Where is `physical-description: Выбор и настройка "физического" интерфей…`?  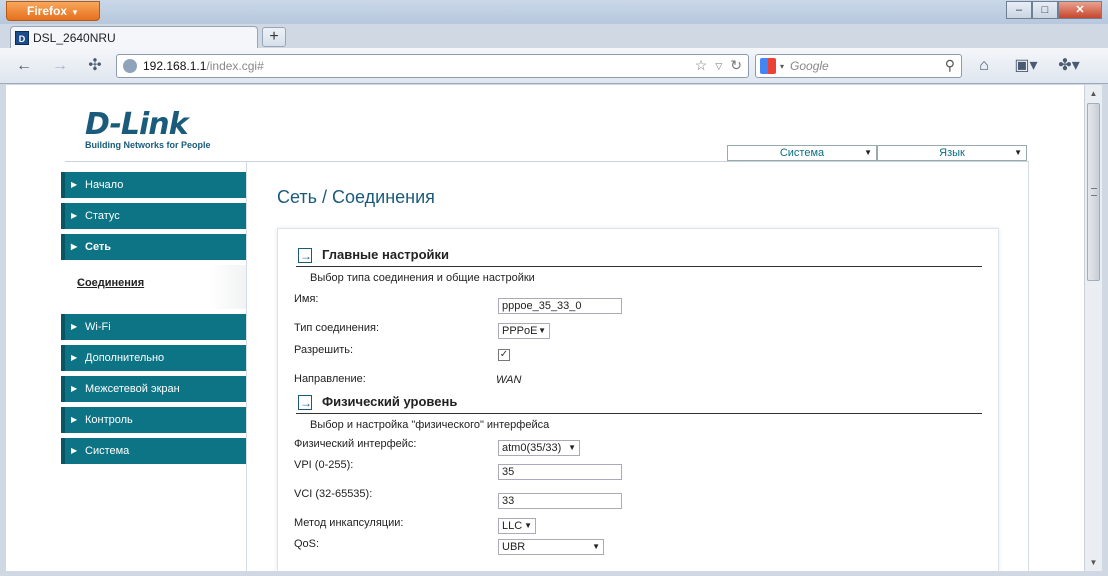
physical-description: Выбор и настройка "физического" интерфей… is located at coordinates (430, 425).